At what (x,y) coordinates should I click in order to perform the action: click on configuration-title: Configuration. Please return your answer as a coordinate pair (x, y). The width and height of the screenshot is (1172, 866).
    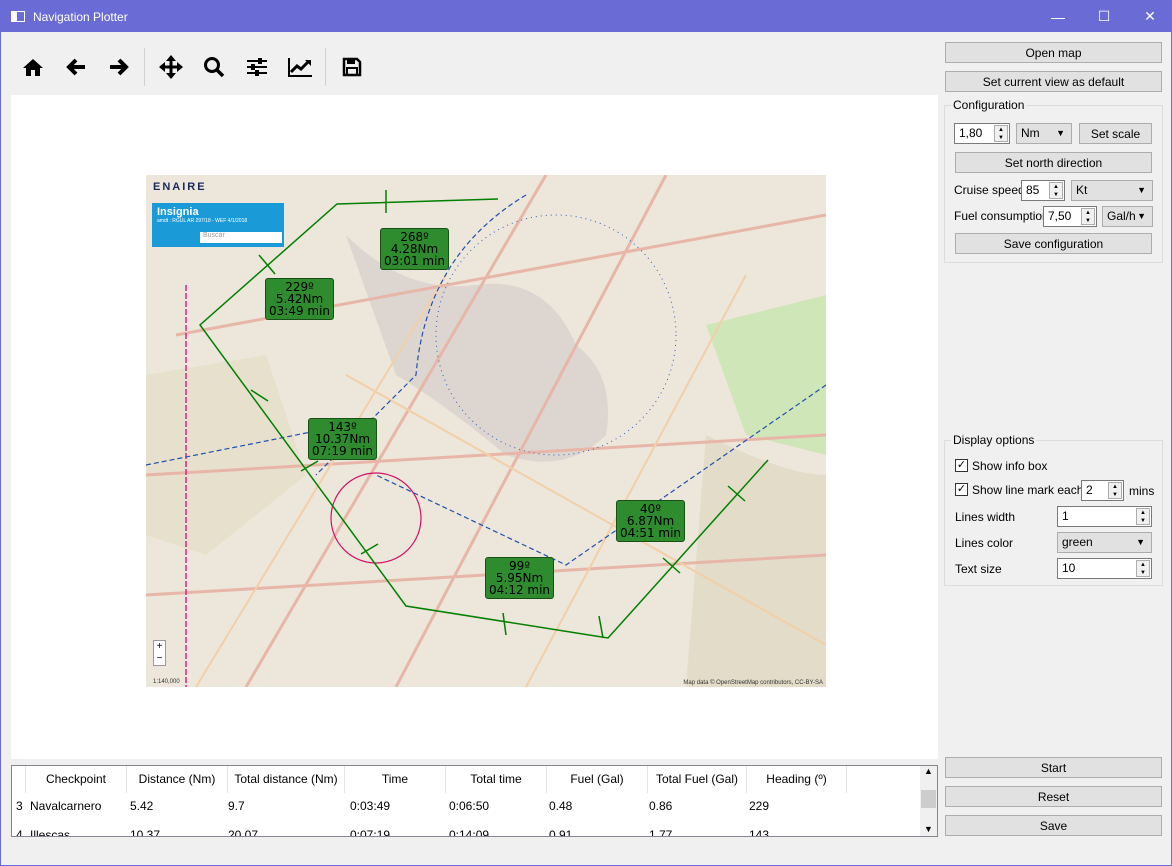
    Looking at the image, I should click on (989, 105).